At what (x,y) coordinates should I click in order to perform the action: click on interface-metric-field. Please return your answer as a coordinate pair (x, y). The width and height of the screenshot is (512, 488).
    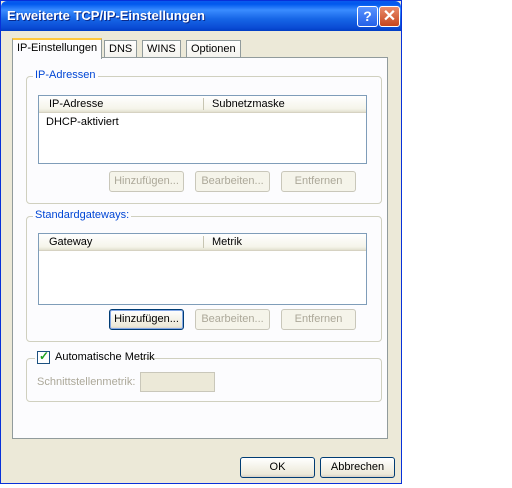
    Looking at the image, I should click on (177, 382).